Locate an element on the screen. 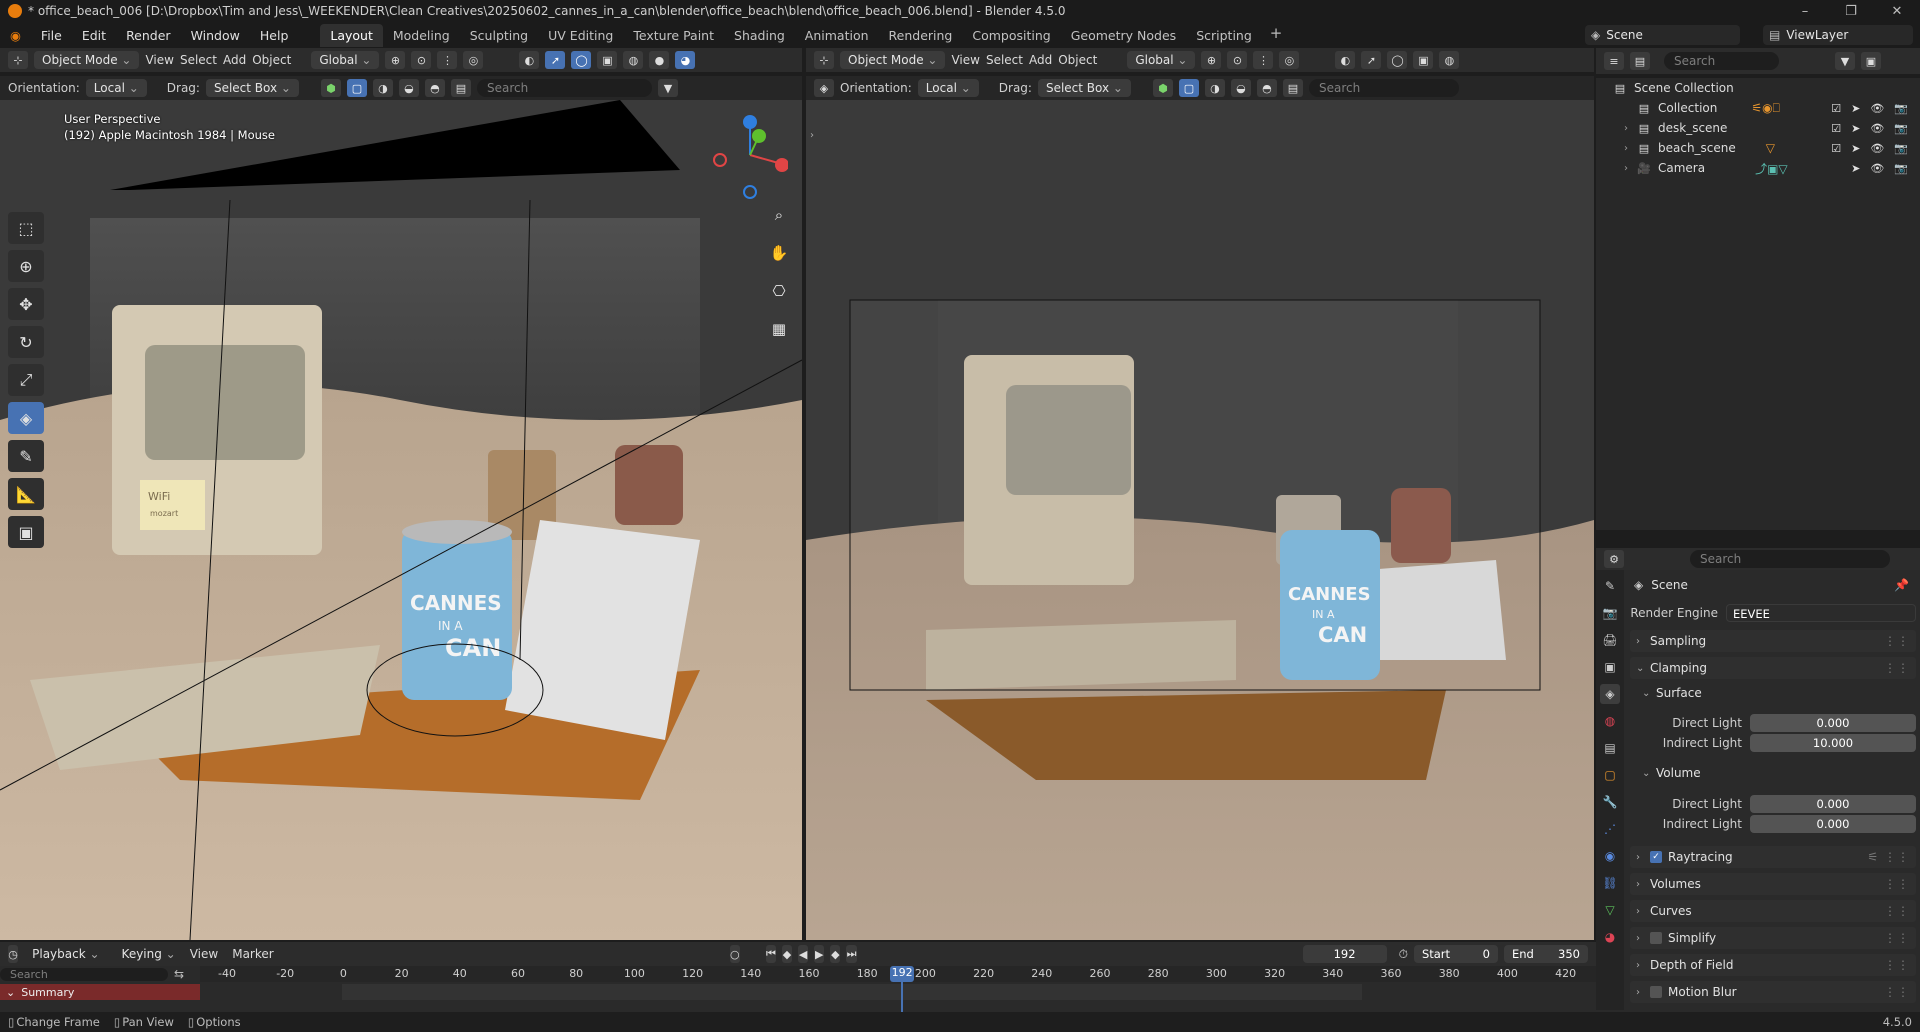 This screenshot has height=1032, width=1920. scene-selector: ◈ Scene is located at coordinates (1662, 35).